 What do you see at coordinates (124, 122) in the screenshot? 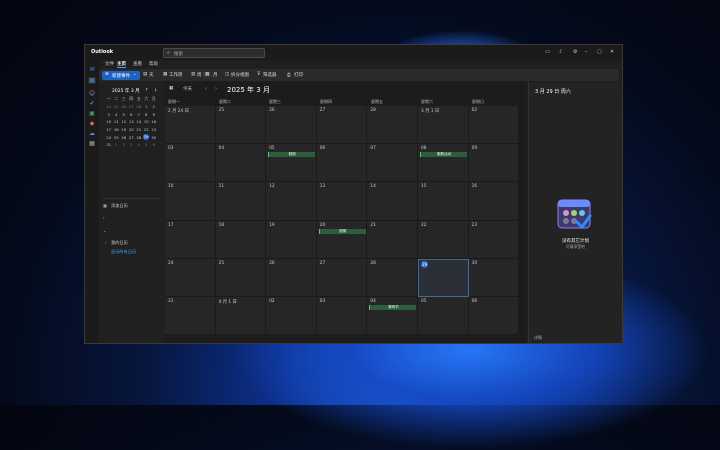
I see `mini-day: 12` at bounding box center [124, 122].